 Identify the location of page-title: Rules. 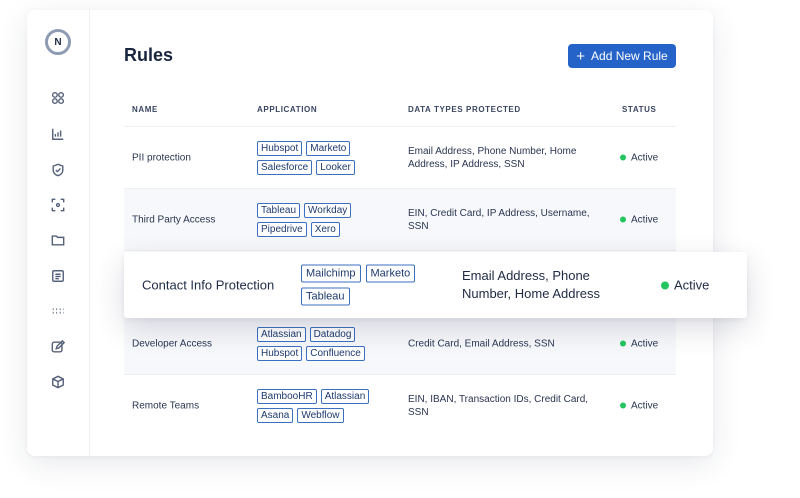
(149, 55).